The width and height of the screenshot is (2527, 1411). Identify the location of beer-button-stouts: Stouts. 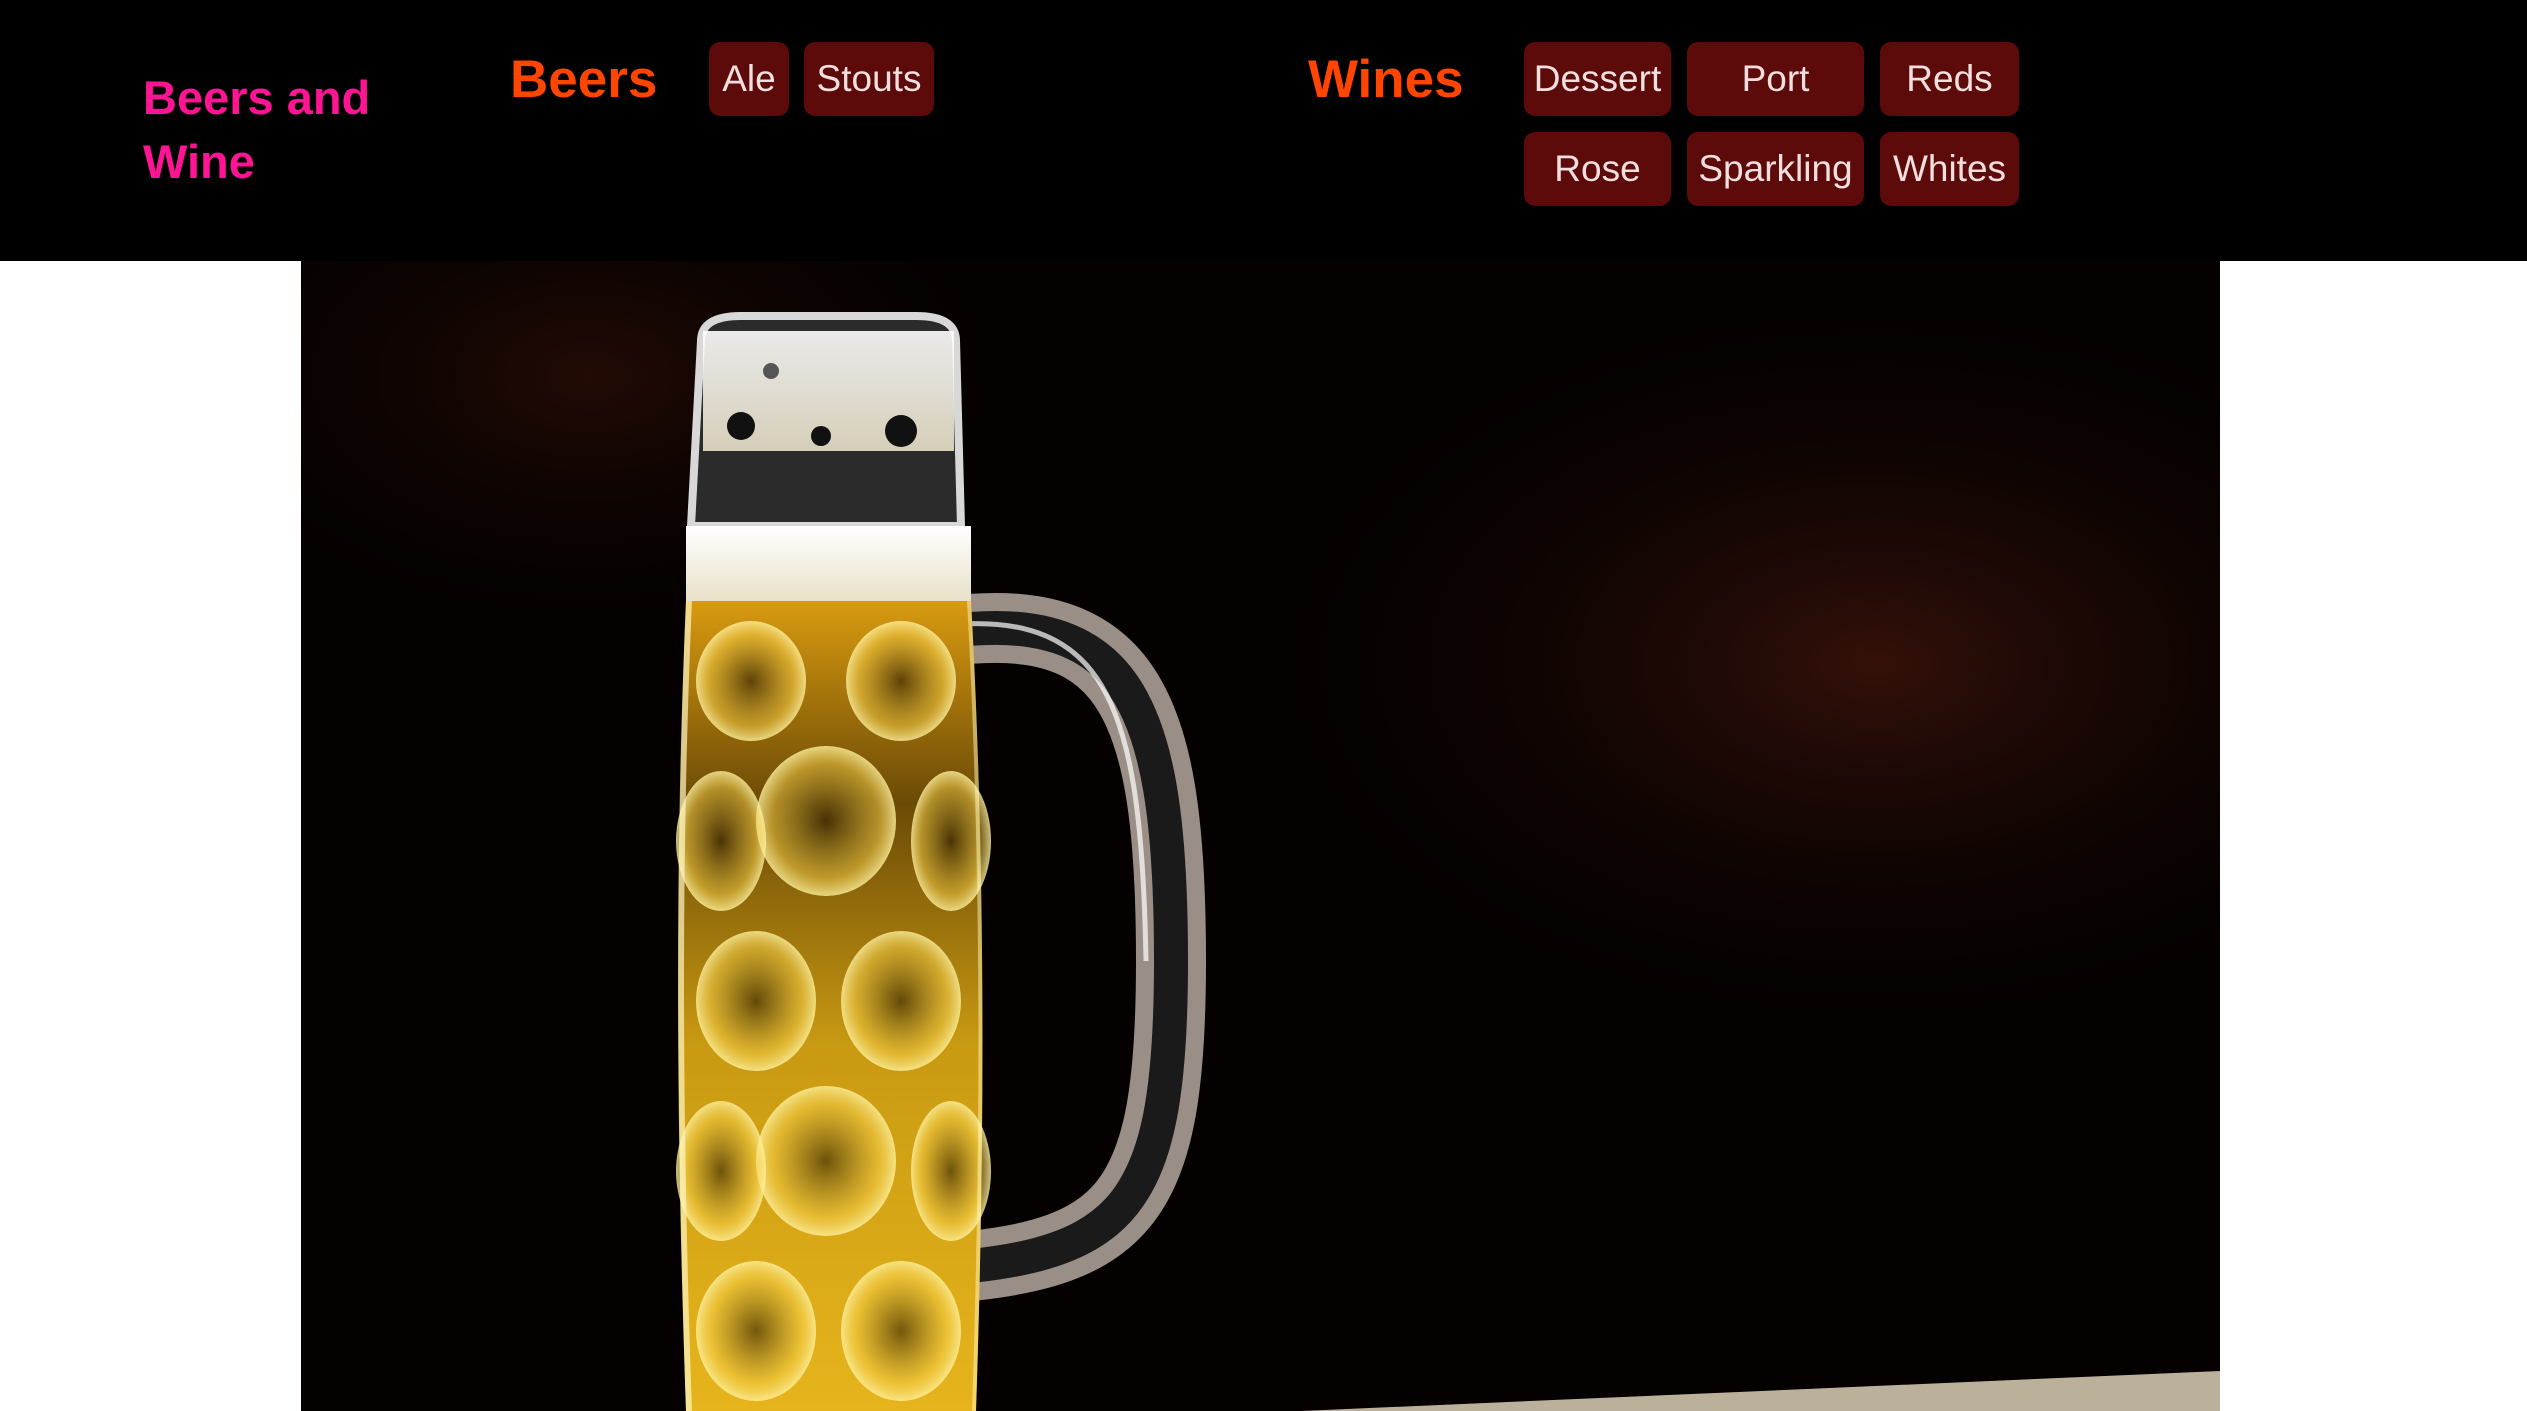
(869, 79).